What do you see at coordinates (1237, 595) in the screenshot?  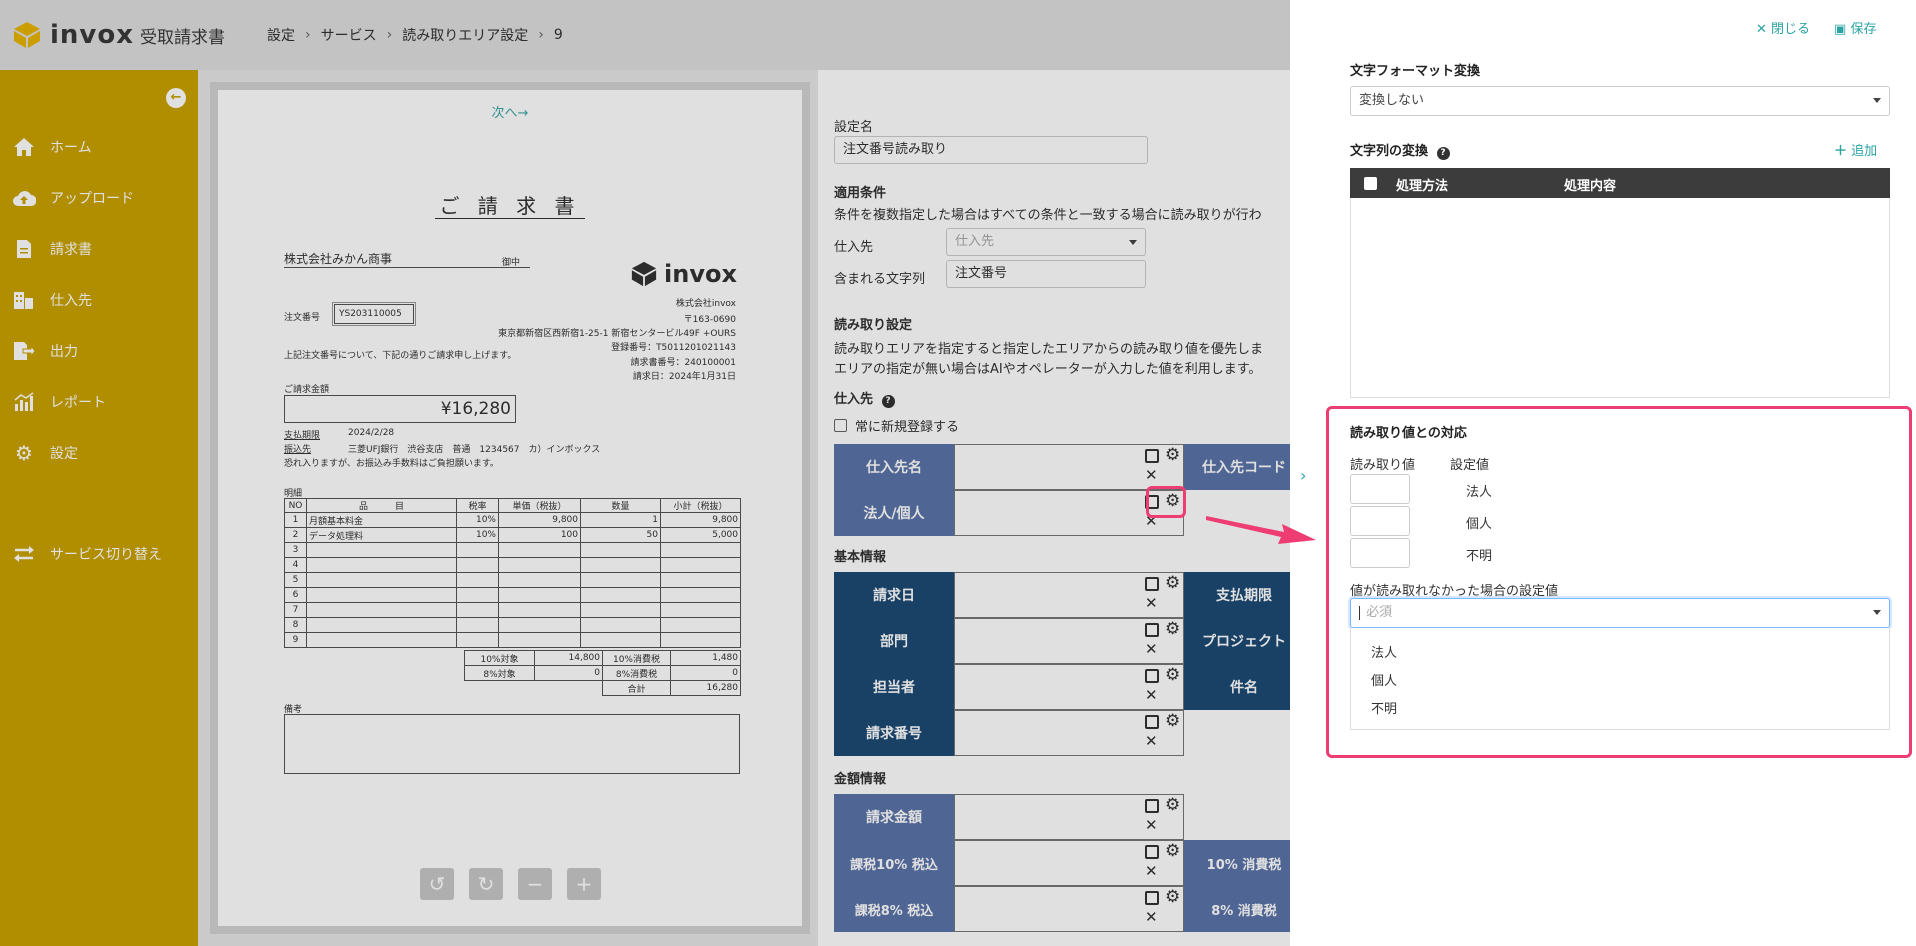 I see `field-due-date: 支払期限` at bounding box center [1237, 595].